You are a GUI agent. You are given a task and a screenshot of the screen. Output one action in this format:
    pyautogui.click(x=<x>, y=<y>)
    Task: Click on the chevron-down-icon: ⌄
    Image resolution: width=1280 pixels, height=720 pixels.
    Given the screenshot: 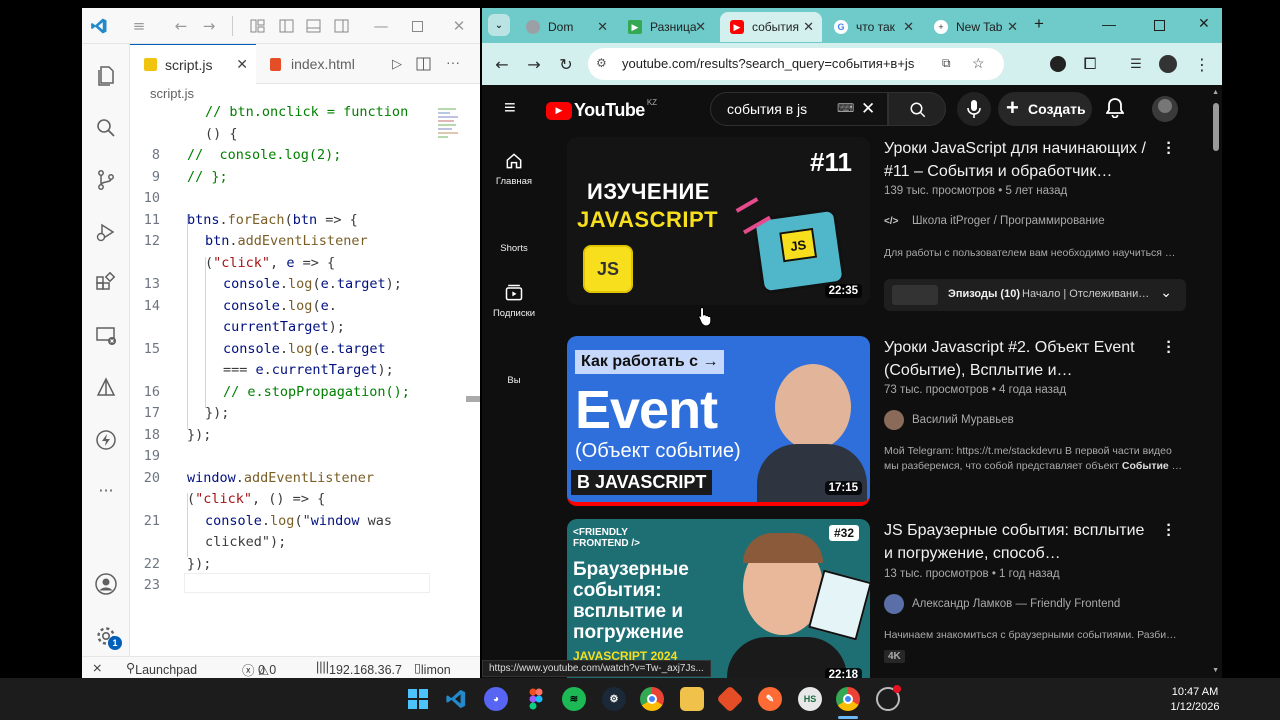 What is the action you would take?
    pyautogui.click(x=1166, y=292)
    